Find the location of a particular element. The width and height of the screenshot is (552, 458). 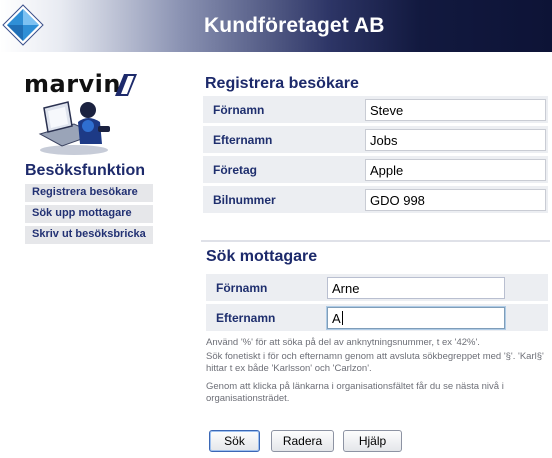

search-row-efternamn: Efternamn A is located at coordinates (377, 317).